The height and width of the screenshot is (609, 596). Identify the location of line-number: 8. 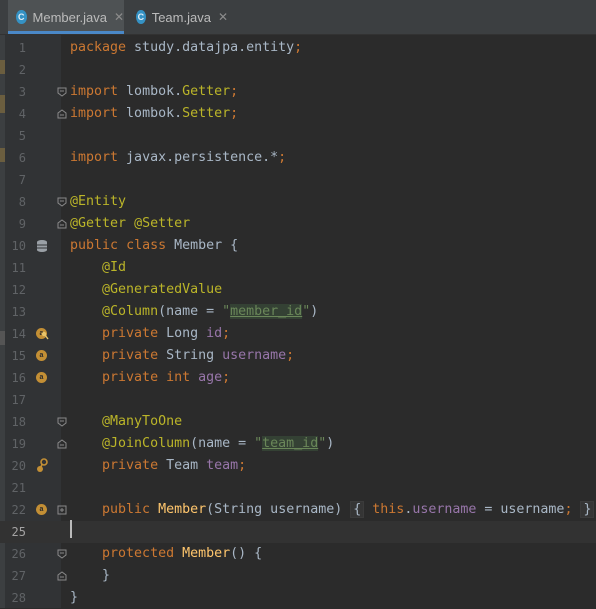
(22, 202).